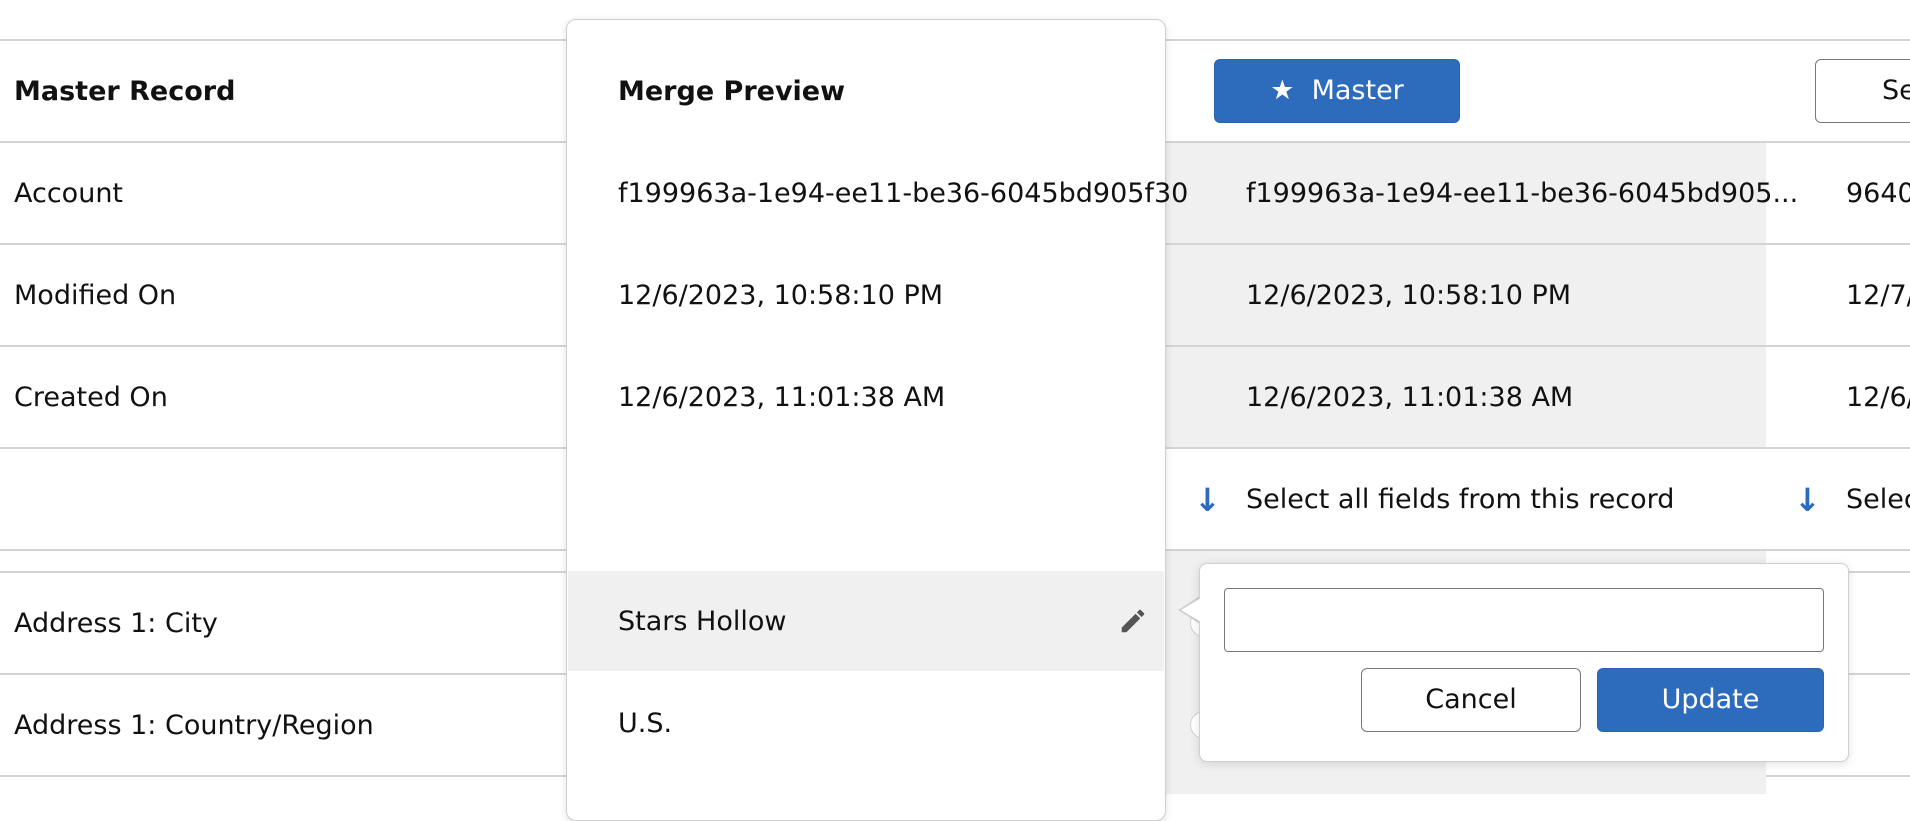 This screenshot has width=1910, height=821. I want to click on second-value-modified-on: 12/7/, so click(1878, 295).